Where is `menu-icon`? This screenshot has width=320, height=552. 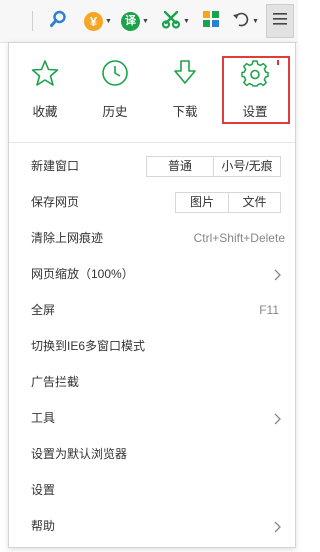 menu-icon is located at coordinates (280, 21).